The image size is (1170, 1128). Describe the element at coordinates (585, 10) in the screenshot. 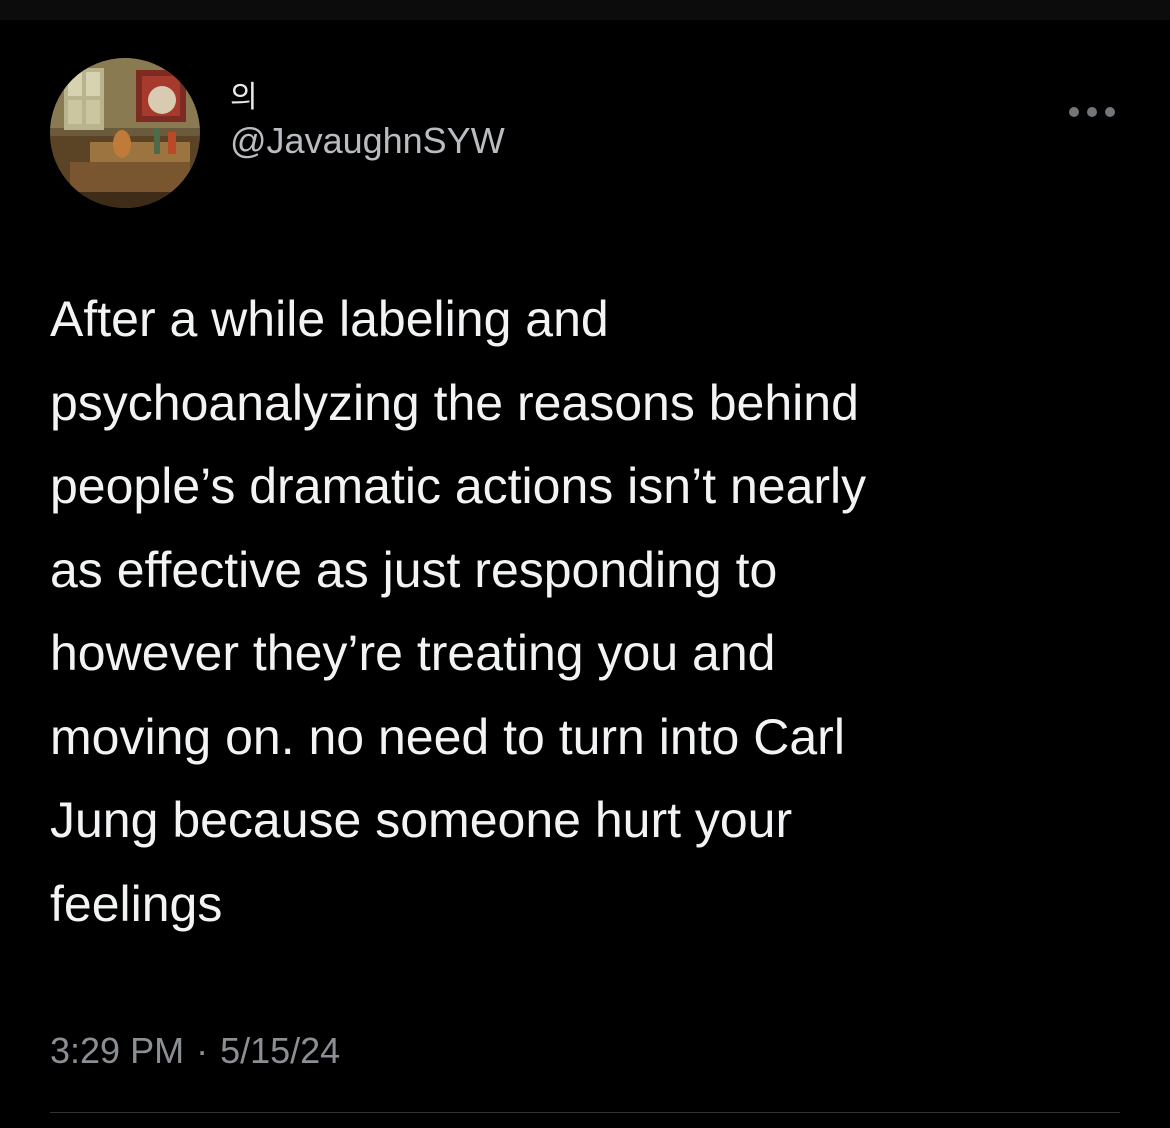

I see `top-edge-strip` at that location.